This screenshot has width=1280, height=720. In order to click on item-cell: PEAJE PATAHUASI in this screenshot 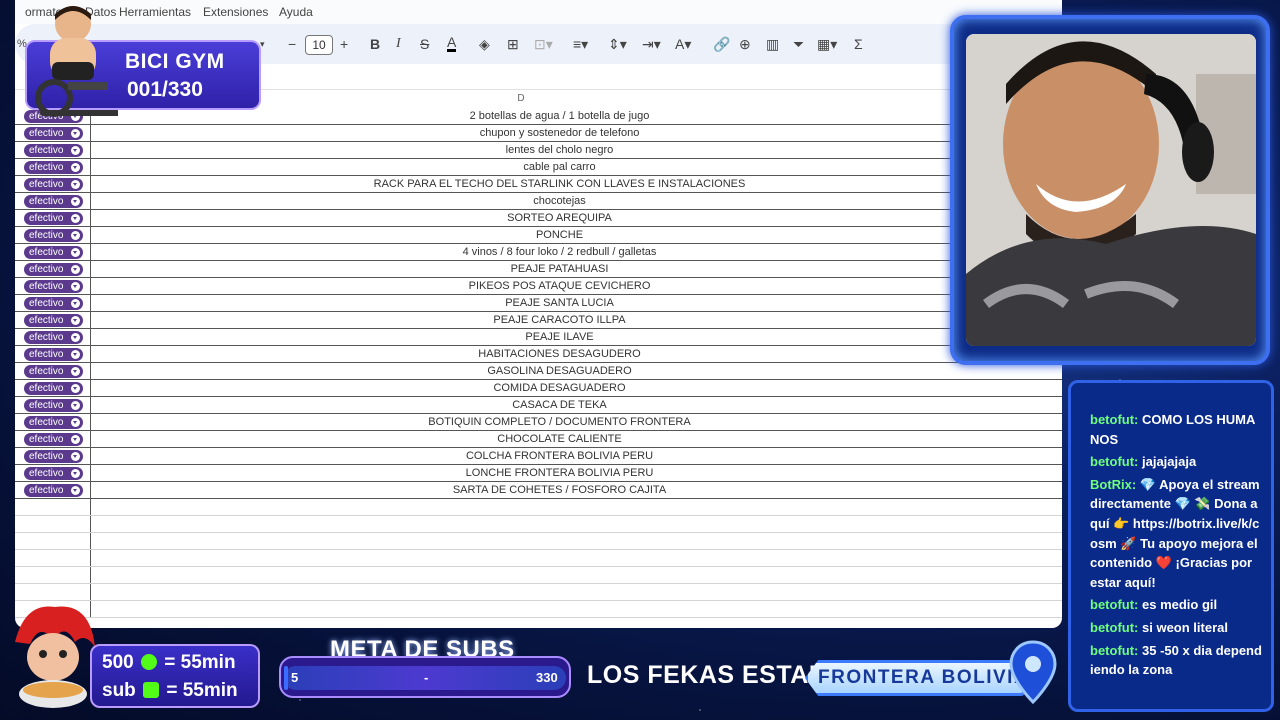, I will do `click(576, 269)`.